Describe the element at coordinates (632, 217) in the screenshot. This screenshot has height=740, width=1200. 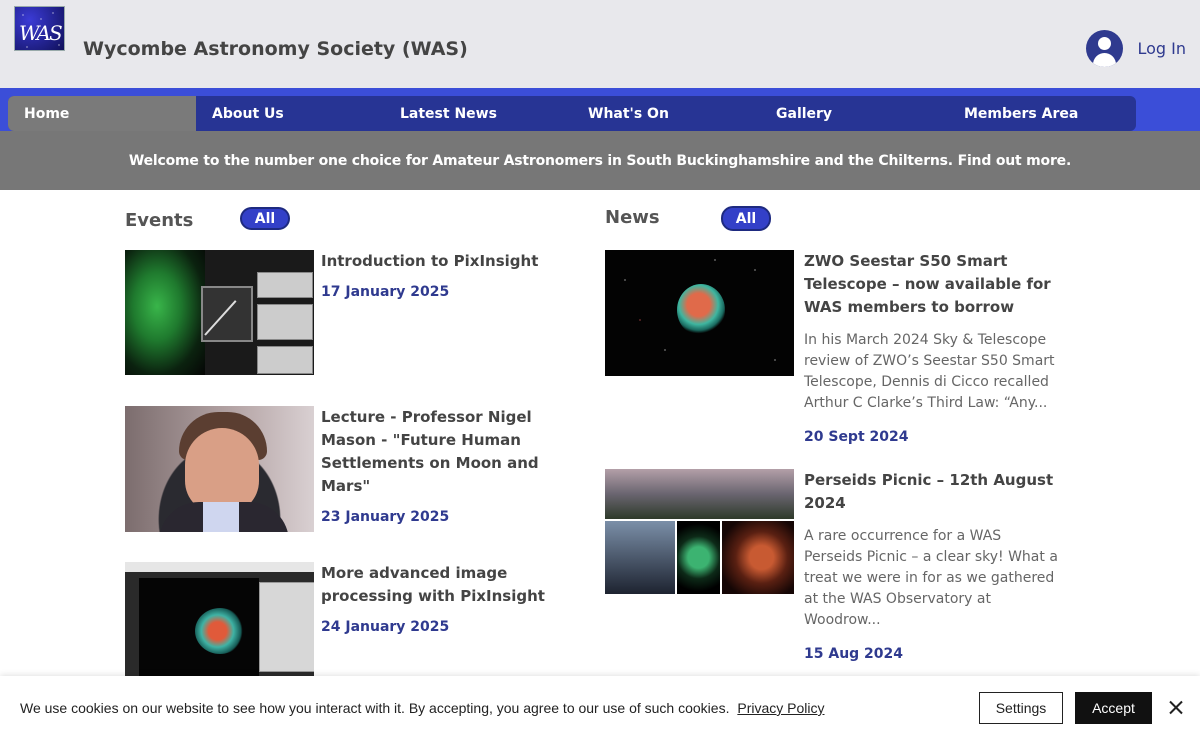
I see `news-heading: News` at that location.